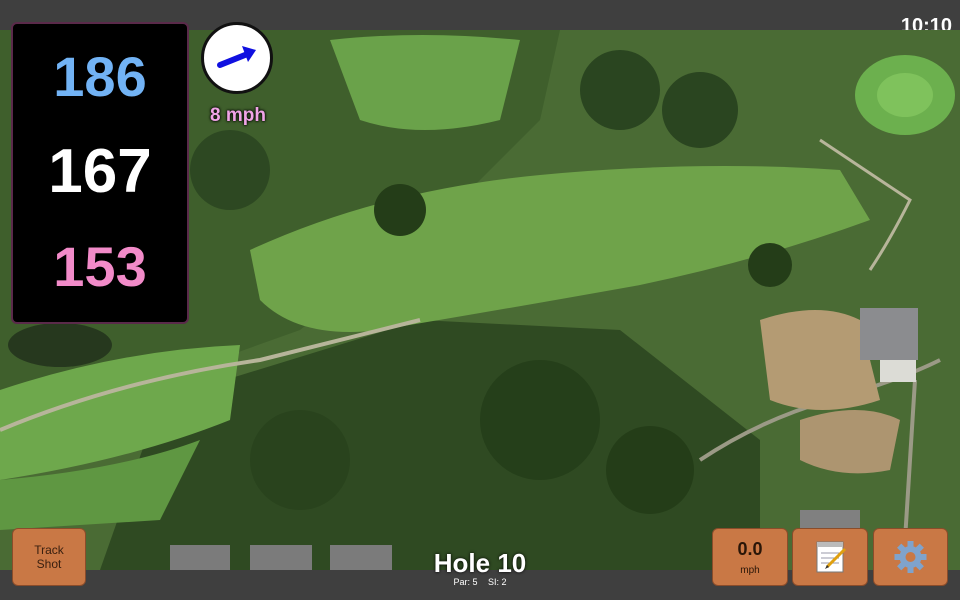  I want to click on front-yardage: 153, so click(100, 266).